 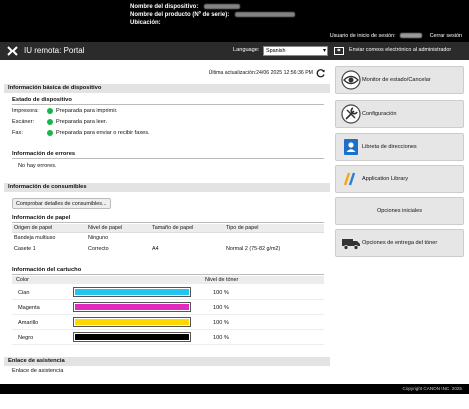 What do you see at coordinates (155, 249) in the screenshot?
I see `paper-size: A4` at bounding box center [155, 249].